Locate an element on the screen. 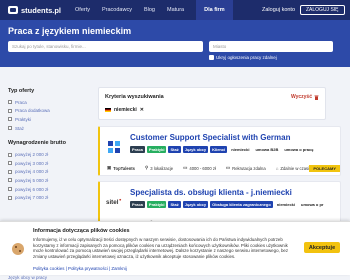  sitel-logo-icon: sitel is located at coordinates (114, 202).